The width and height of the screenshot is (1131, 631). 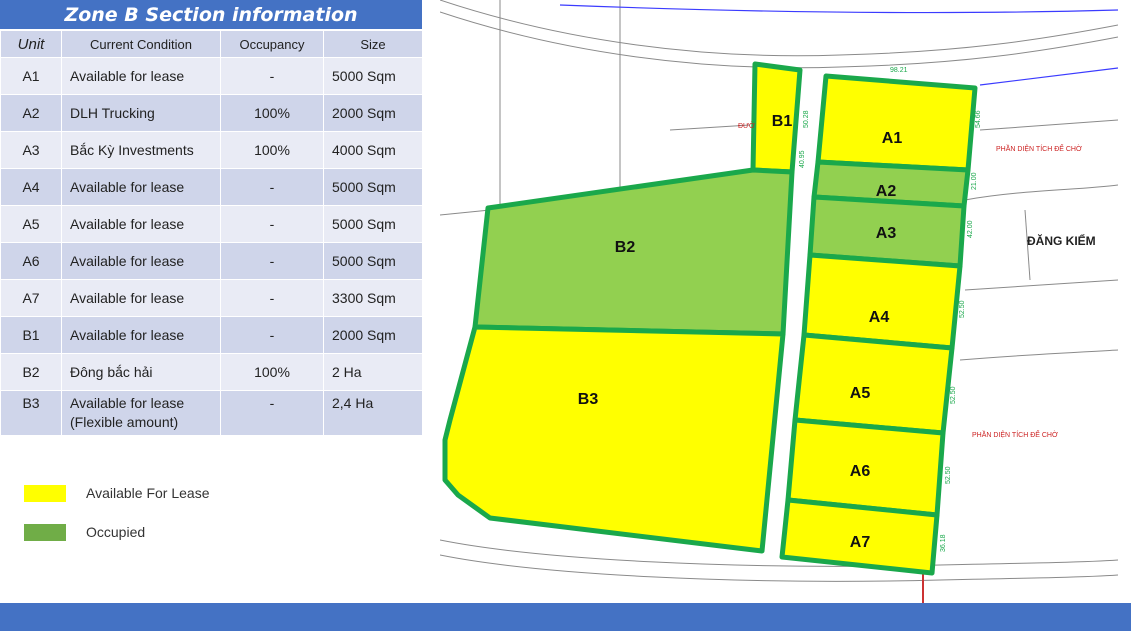 I want to click on dim-top: 98.21, so click(x=899, y=70).